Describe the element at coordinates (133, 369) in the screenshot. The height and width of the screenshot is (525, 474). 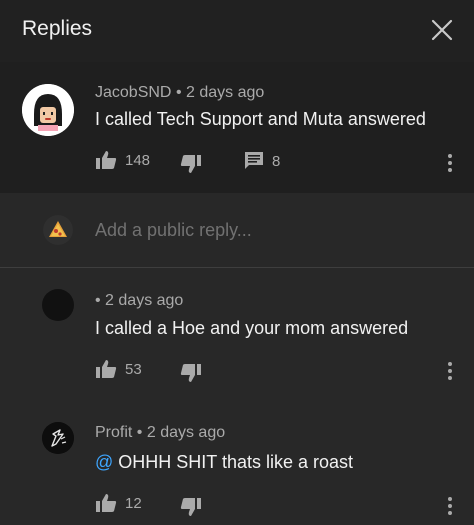
I see `like-count: 53` at that location.